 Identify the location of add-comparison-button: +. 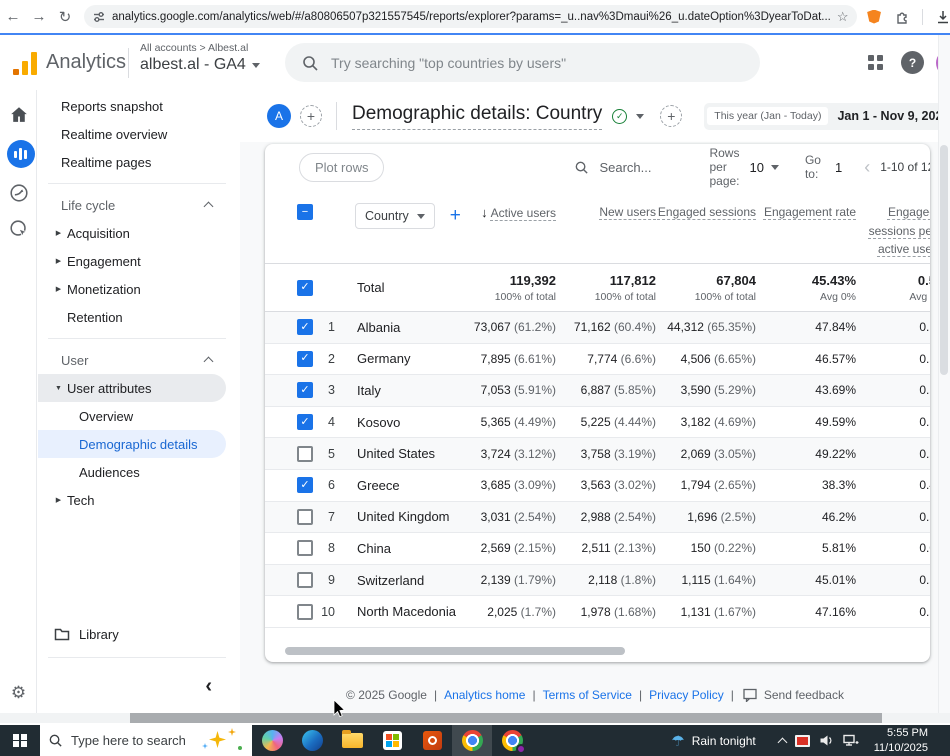
(311, 116).